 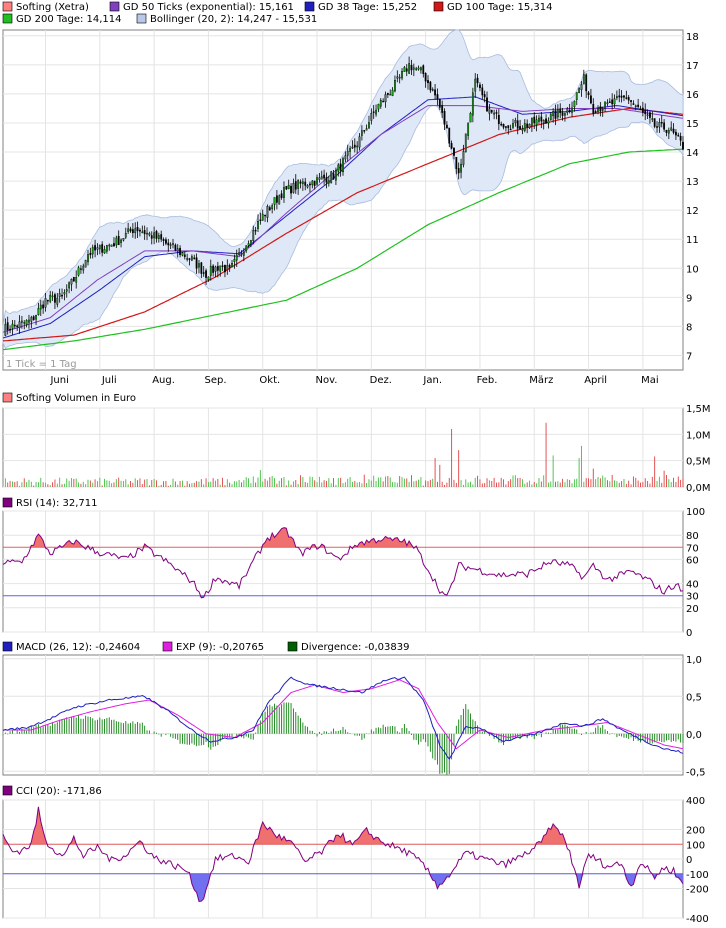 I want to click on price-panel-y-tick: 8, so click(x=689, y=327).